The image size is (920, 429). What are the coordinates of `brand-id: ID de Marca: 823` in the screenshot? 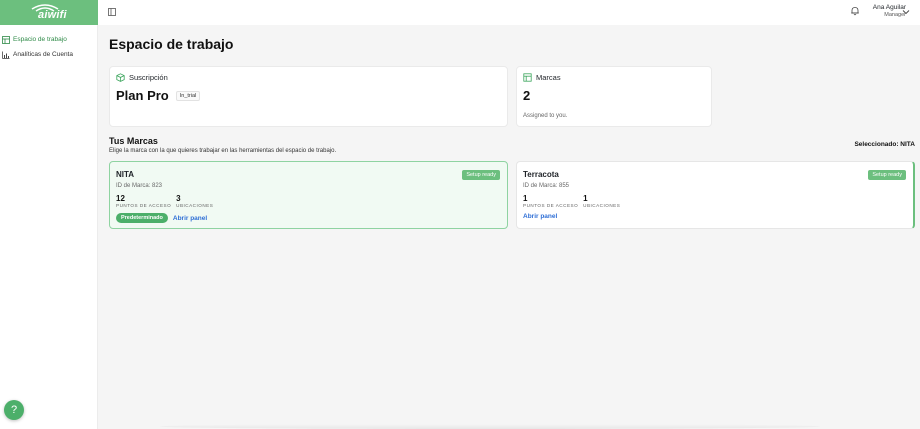 It's located at (139, 186).